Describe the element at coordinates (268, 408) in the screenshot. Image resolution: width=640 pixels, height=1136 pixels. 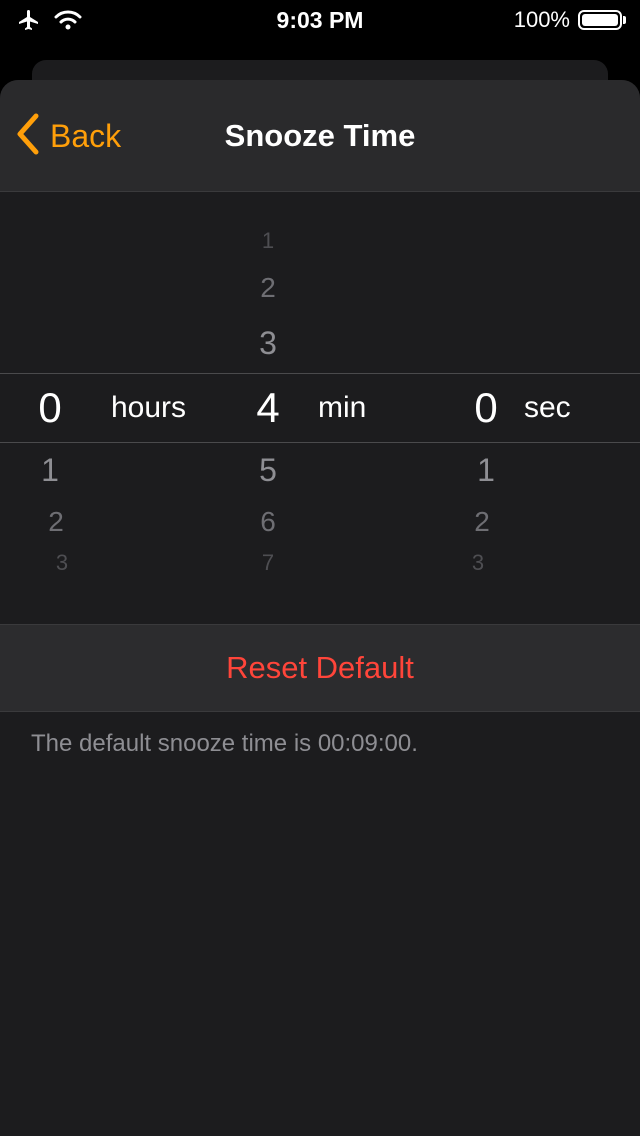
I see `minutes-selected: 4` at that location.